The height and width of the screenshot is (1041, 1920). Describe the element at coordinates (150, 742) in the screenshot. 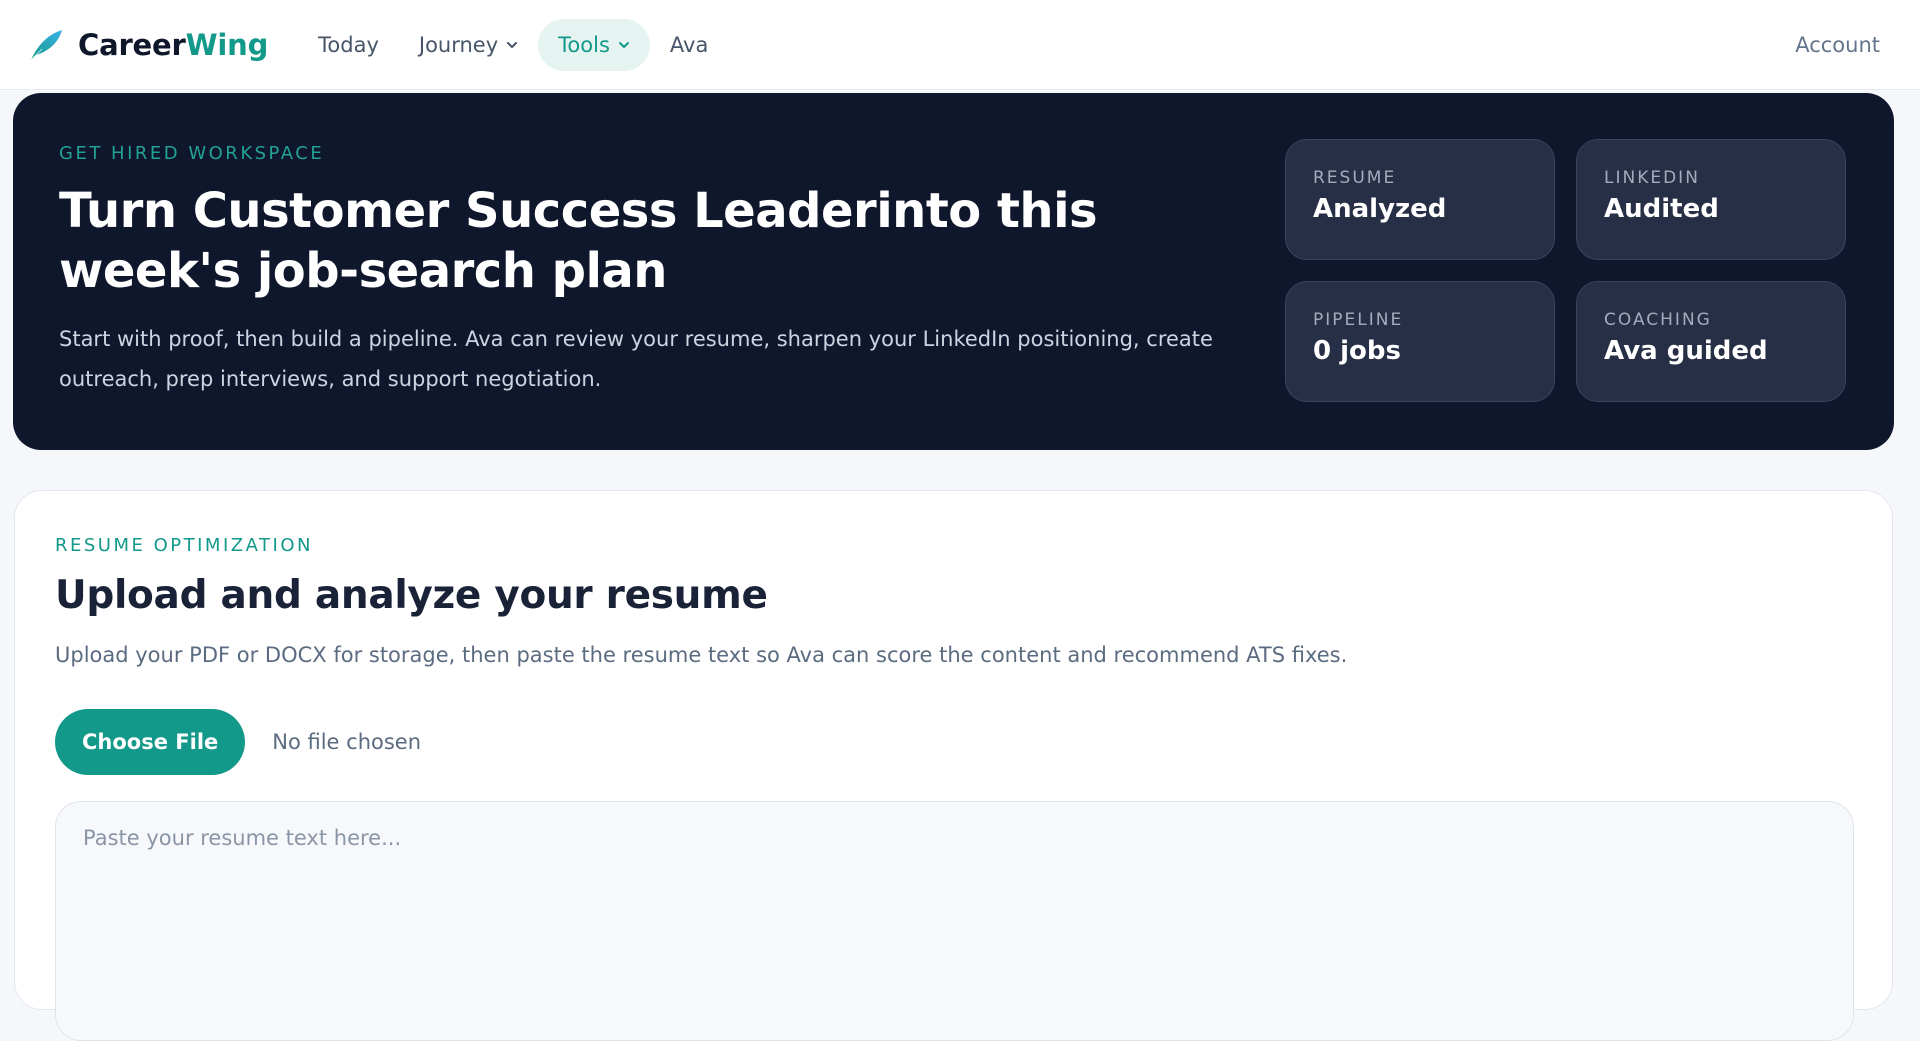

I see `choose-file-button: Choose File` at that location.